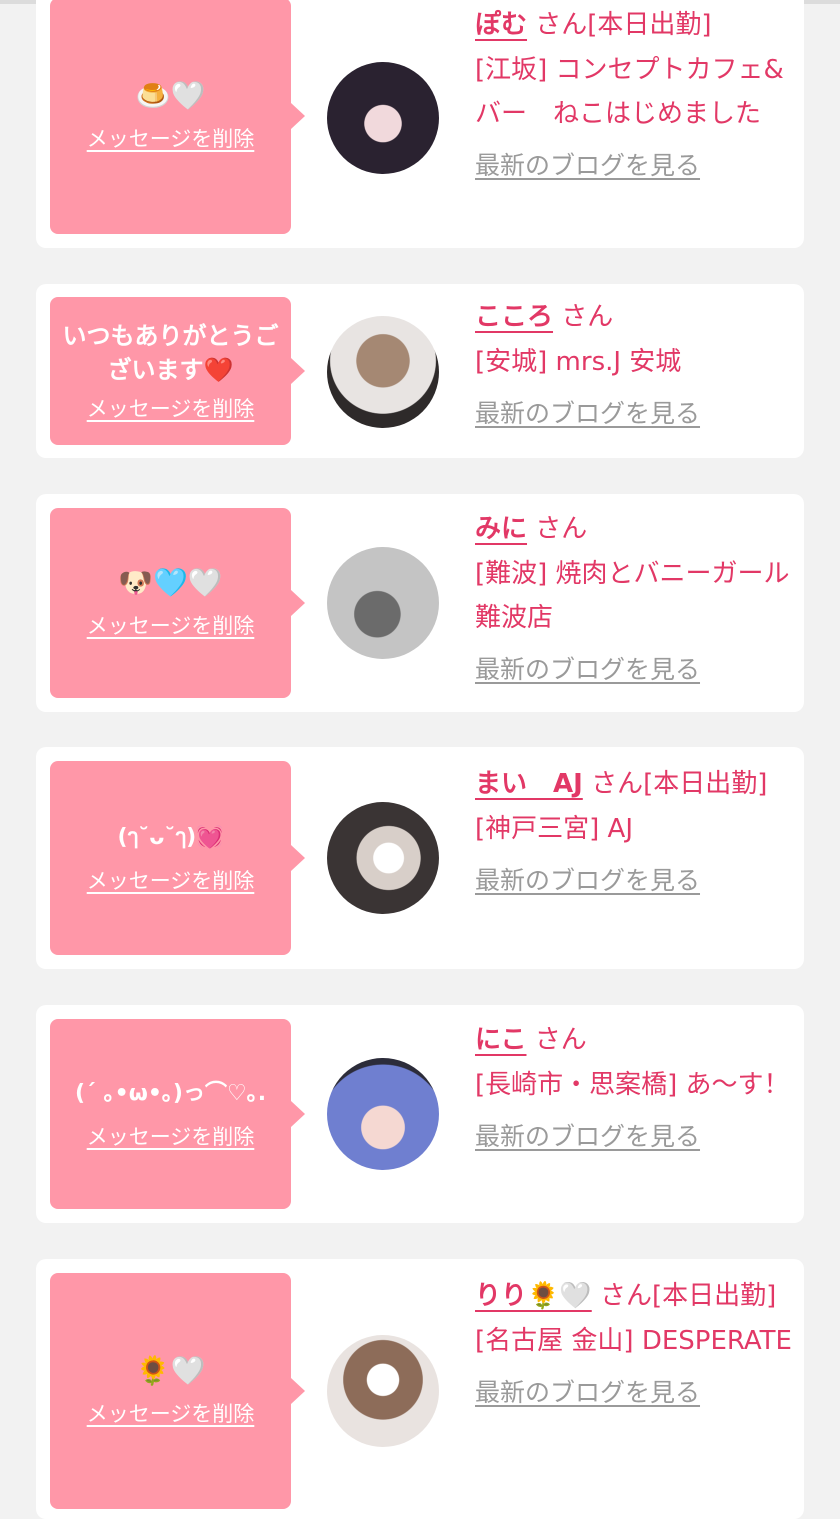  Describe the element at coordinates (170, 1093) in the screenshot. I see `message-text: (´ ｡•ω•｡)っ⌒♡｡.` at that location.